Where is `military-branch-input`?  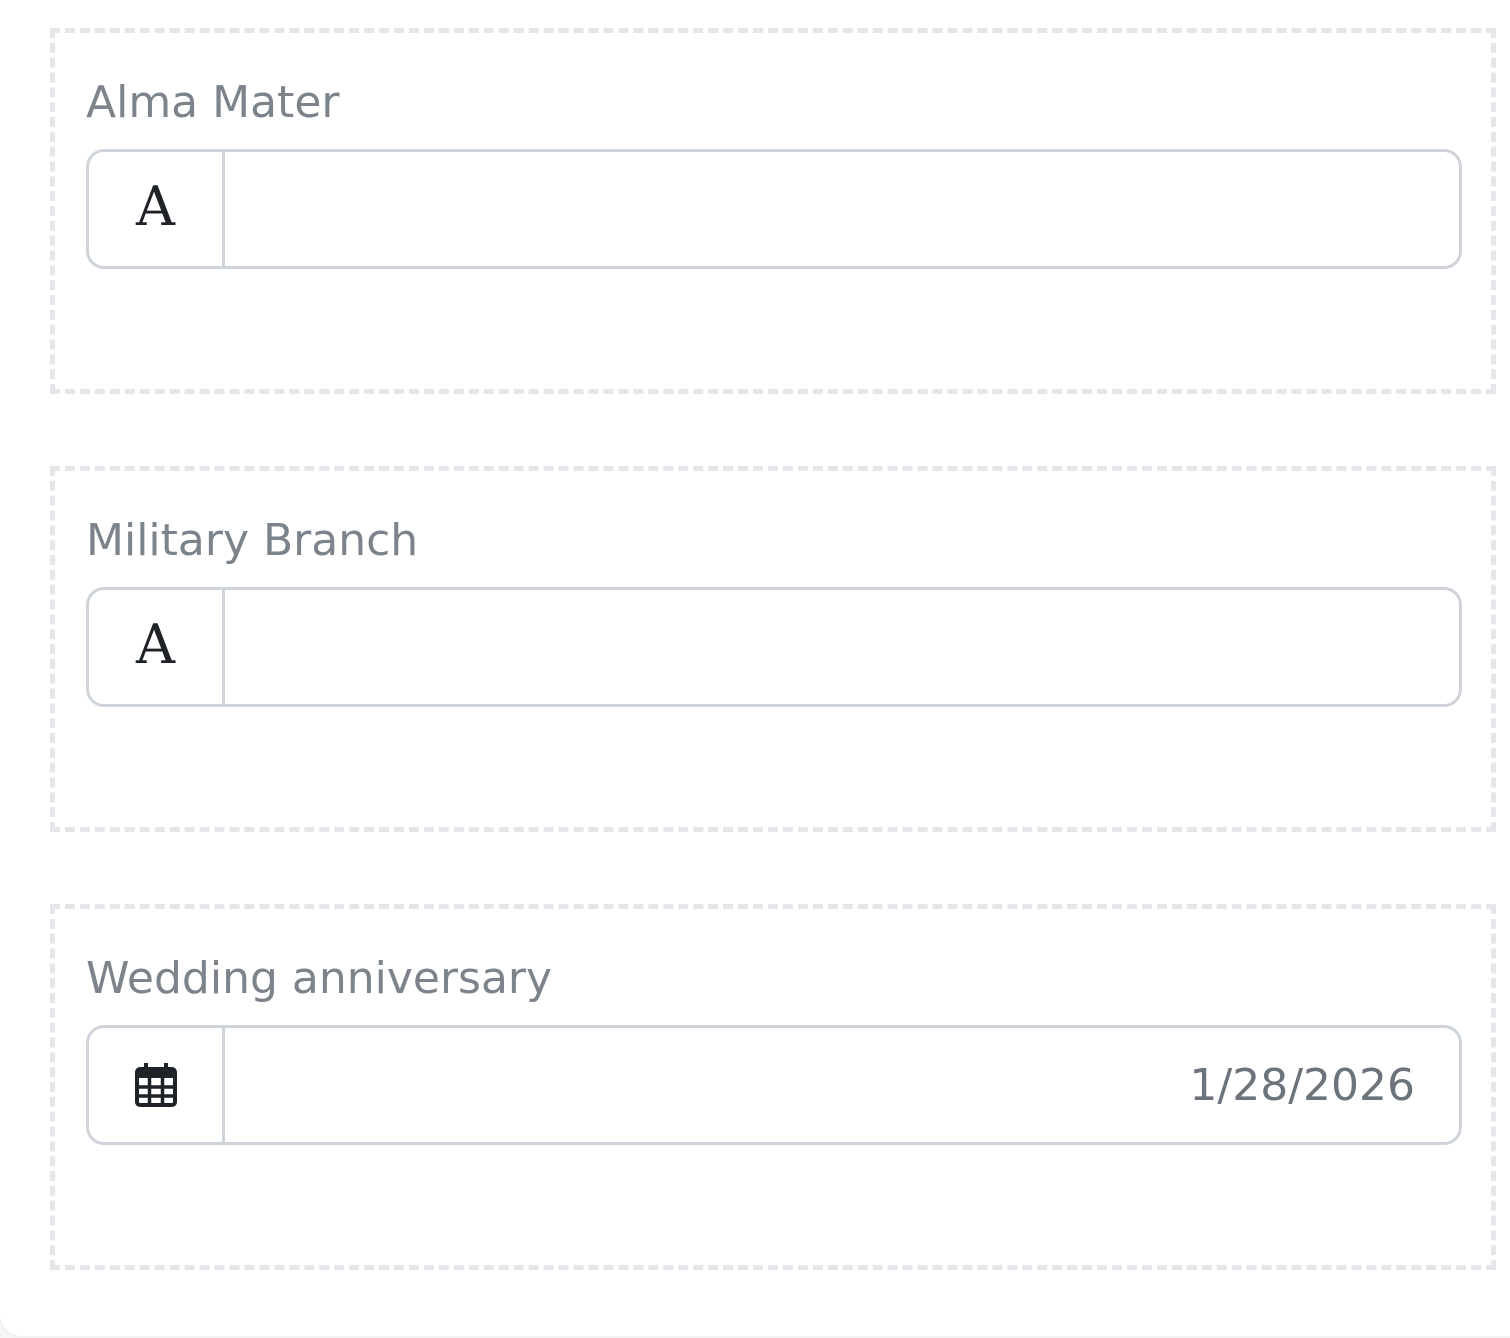
military-branch-input is located at coordinates (842, 647).